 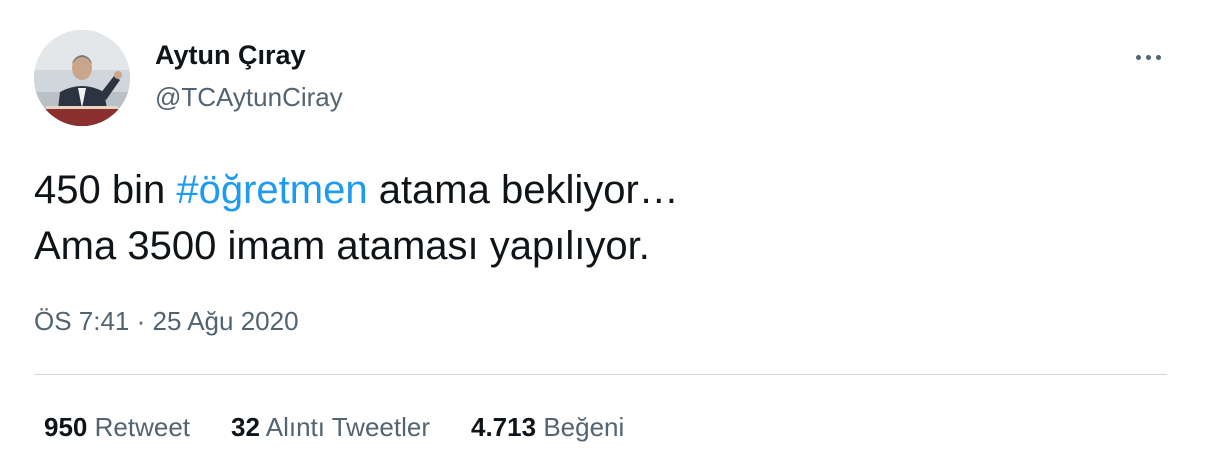 What do you see at coordinates (166, 321) in the screenshot?
I see `tweet-timestamp: ÖS 7:41 · 25 Ağu 2020` at bounding box center [166, 321].